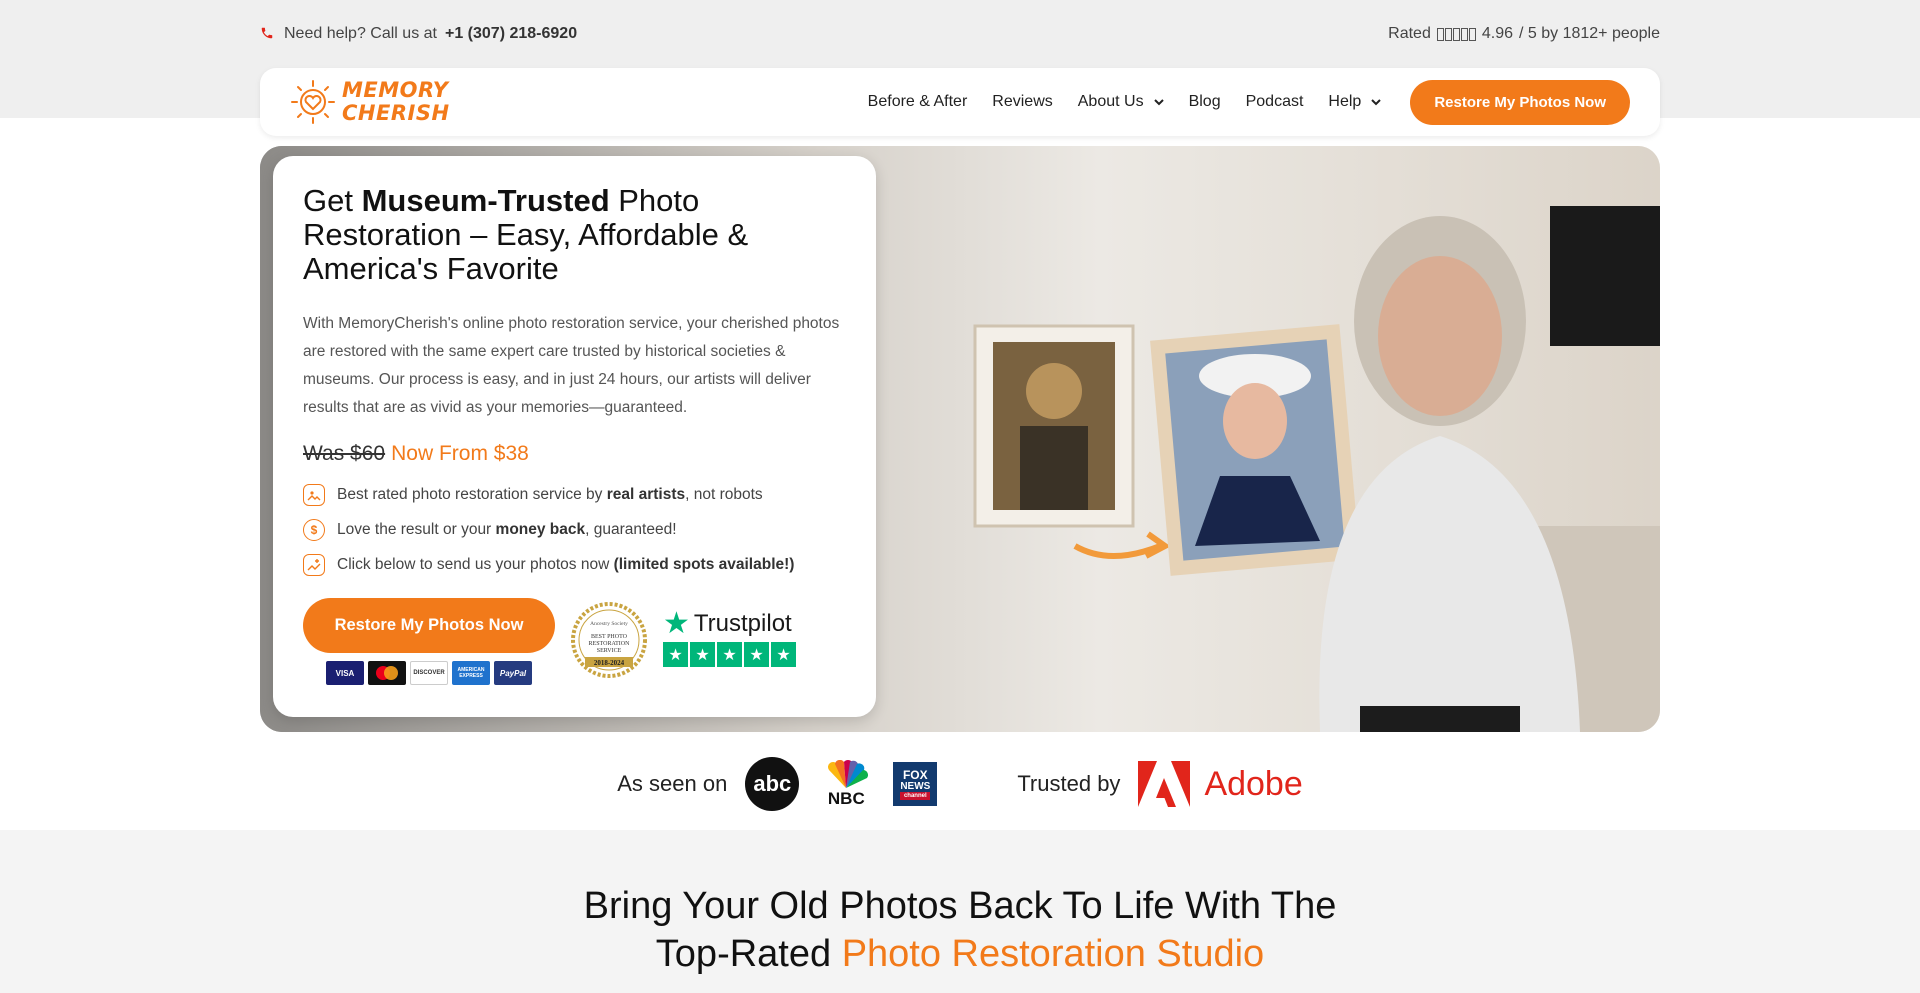 This screenshot has height=993, width=1920. Describe the element at coordinates (609, 637) in the screenshot. I see `svg-text: BEST PHOTO` at that location.